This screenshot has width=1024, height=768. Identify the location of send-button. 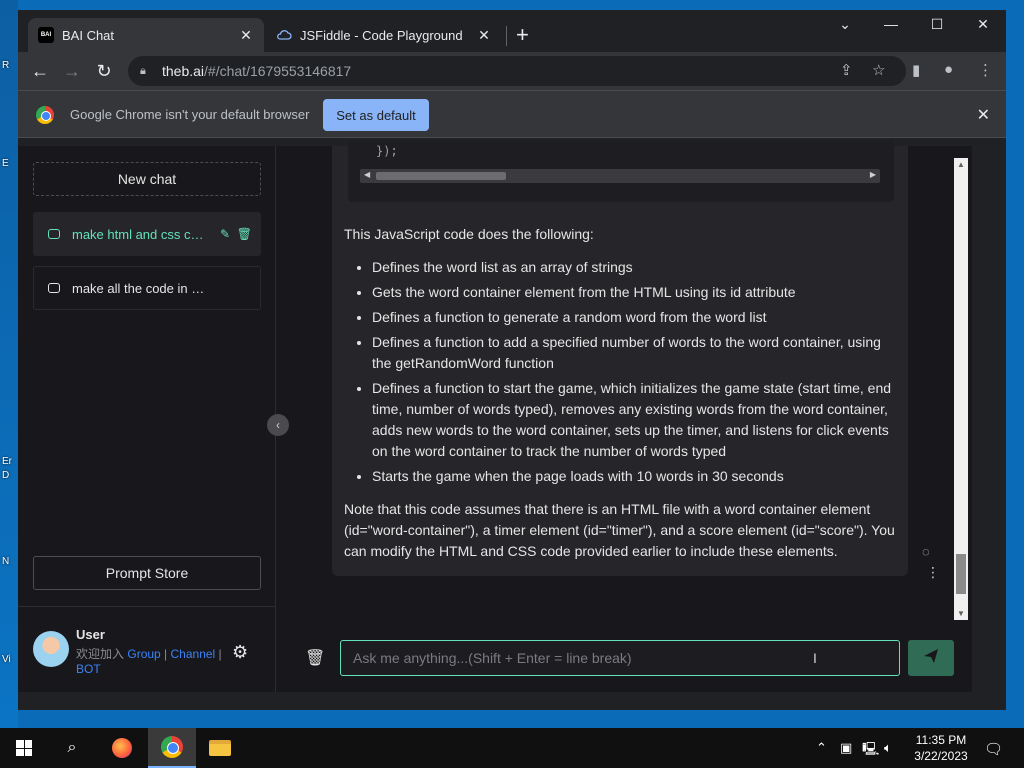
(931, 658).